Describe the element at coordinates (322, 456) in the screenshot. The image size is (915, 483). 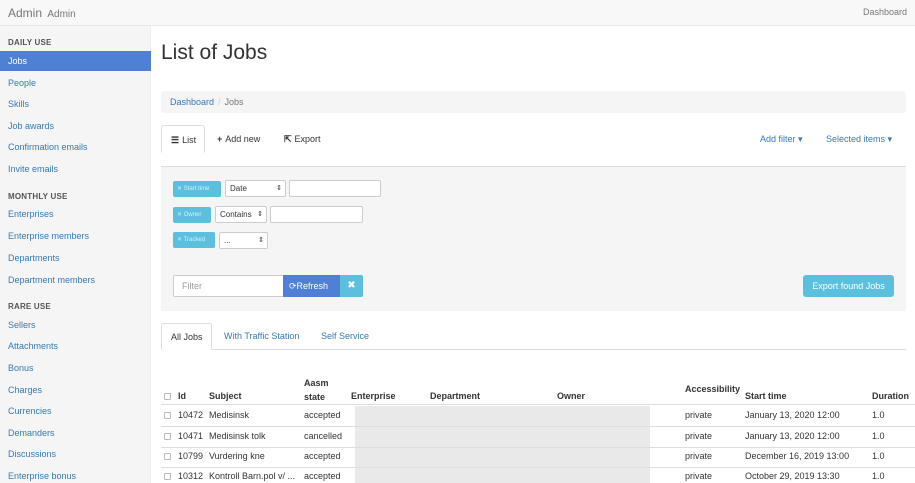
I see `row-state: accepted` at that location.